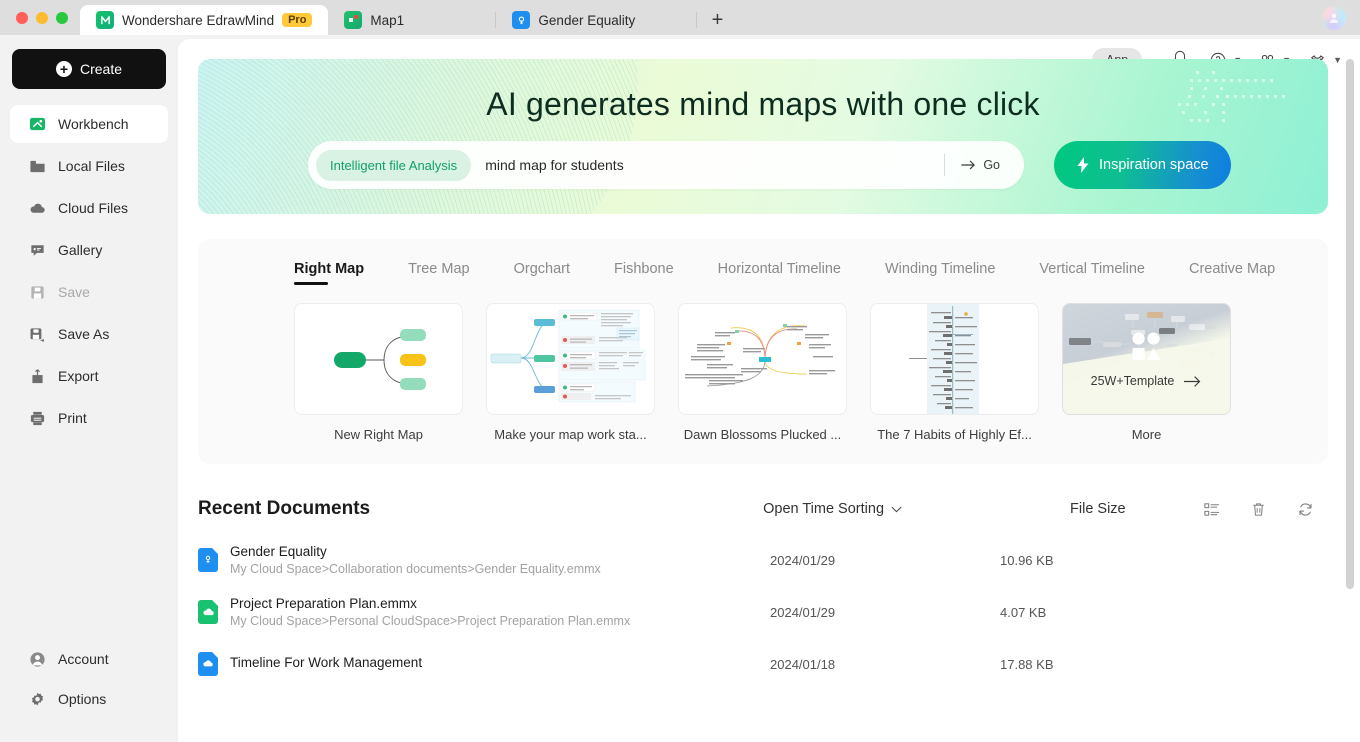 Image resolution: width=1360 pixels, height=742 pixels. Describe the element at coordinates (439, 271) in the screenshot. I see `template-tab-tree-map: Tree Map` at that location.